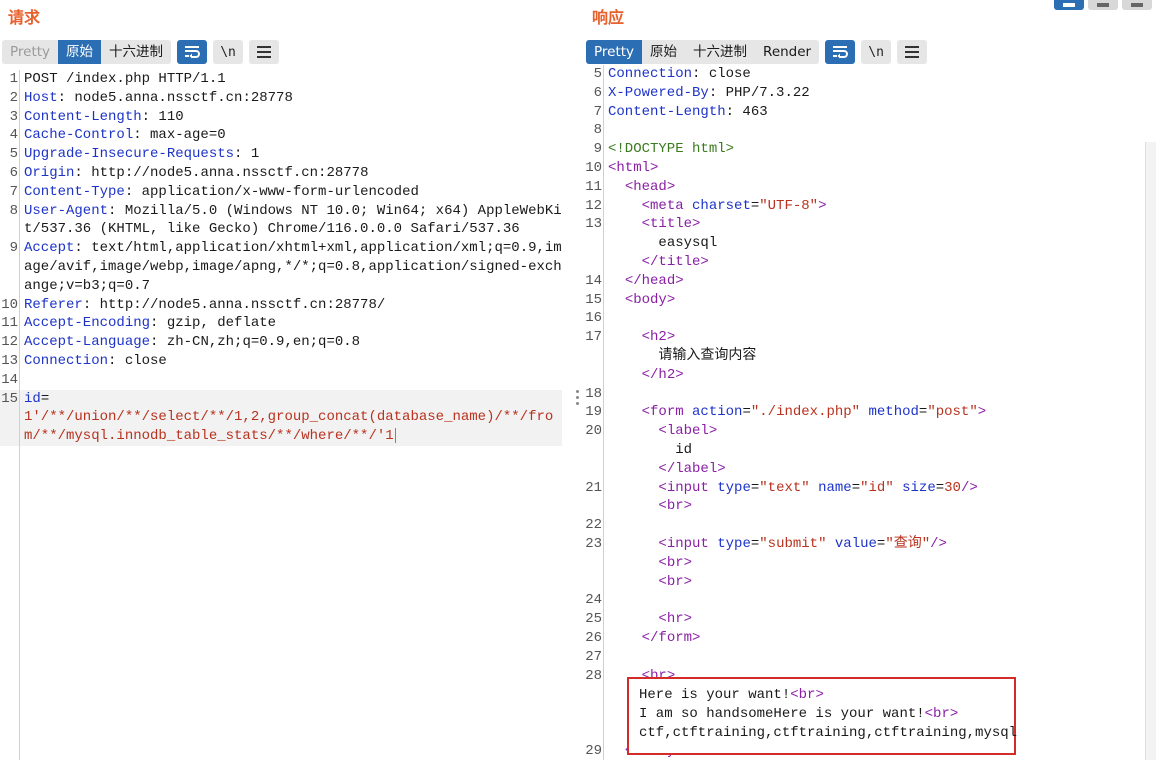 The image size is (1156, 760). I want to click on request-tab-pretty: Pretty, so click(30, 52).